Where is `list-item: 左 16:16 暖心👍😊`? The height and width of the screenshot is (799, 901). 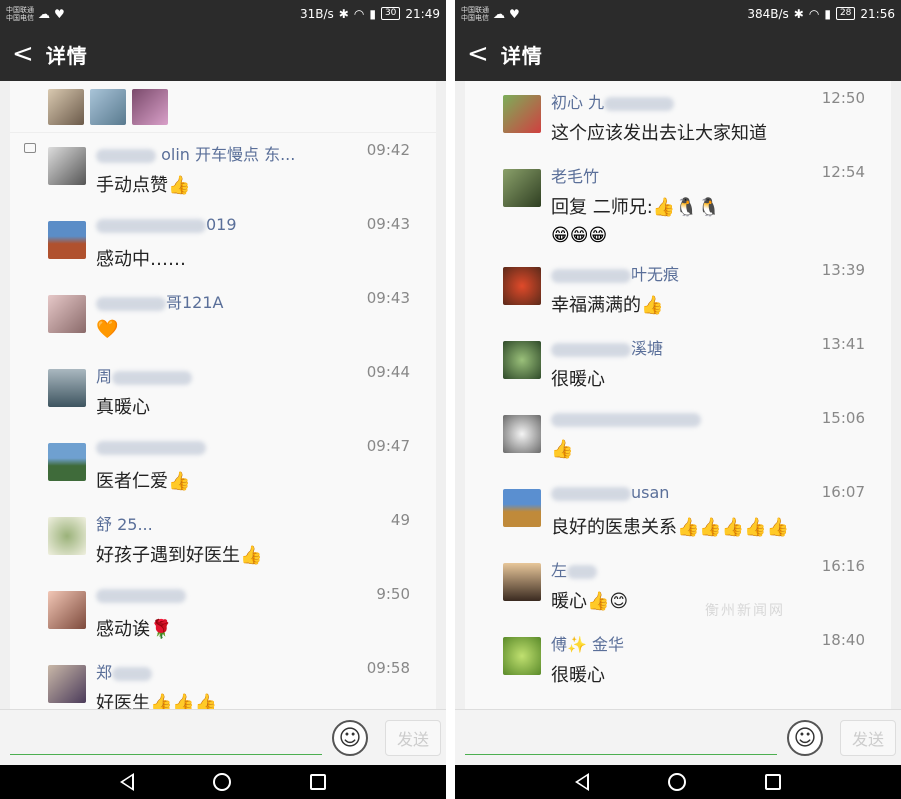
list-item: 左 16:16 暖心👍😊 is located at coordinates (678, 586).